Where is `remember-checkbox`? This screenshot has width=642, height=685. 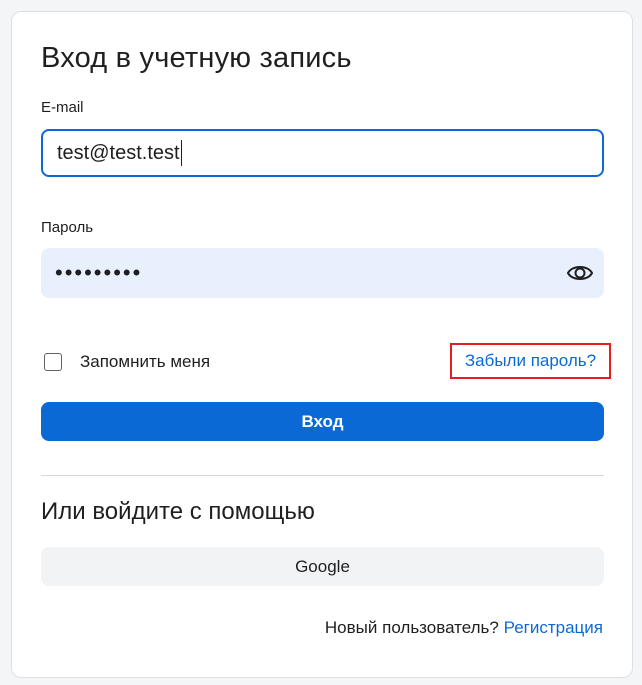
remember-checkbox is located at coordinates (53, 362).